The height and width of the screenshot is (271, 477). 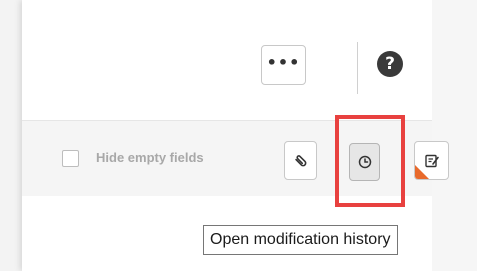 I want to click on side-strip, so click(x=454, y=135).